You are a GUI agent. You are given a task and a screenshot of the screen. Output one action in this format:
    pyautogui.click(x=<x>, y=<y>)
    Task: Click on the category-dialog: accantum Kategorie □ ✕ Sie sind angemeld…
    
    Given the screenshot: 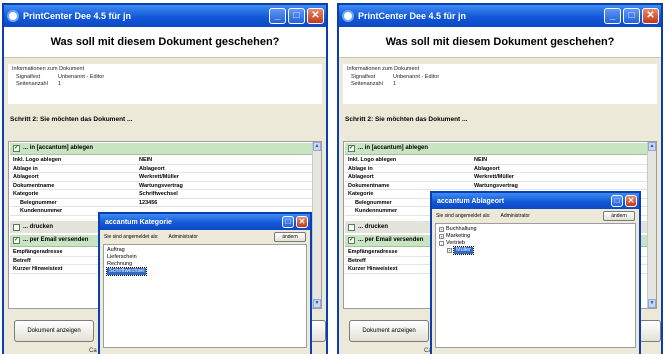 What is the action you would take?
    pyautogui.click(x=205, y=283)
    